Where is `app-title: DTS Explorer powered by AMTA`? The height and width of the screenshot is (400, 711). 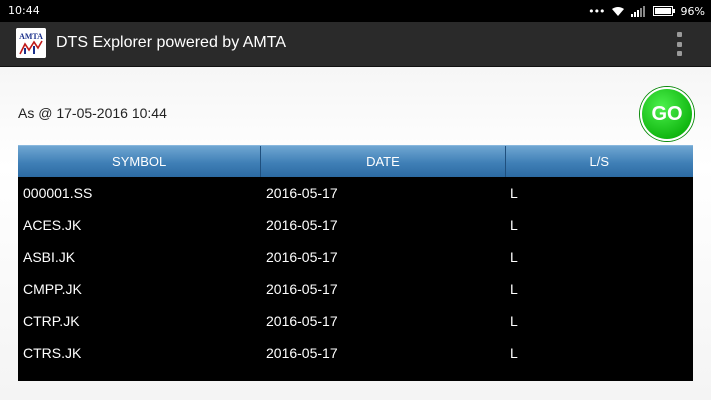
app-title: DTS Explorer powered by AMTA is located at coordinates (171, 42).